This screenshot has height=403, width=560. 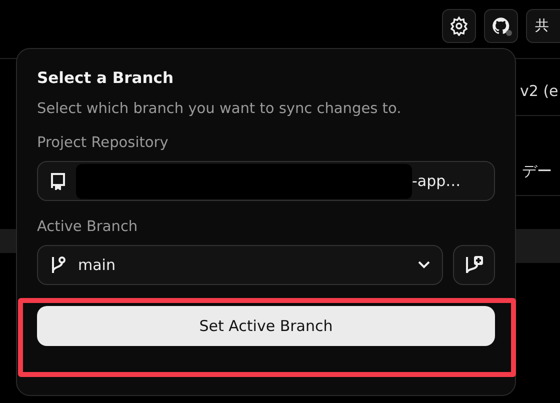 What do you see at coordinates (58, 265) in the screenshot?
I see `branch-icon` at bounding box center [58, 265].